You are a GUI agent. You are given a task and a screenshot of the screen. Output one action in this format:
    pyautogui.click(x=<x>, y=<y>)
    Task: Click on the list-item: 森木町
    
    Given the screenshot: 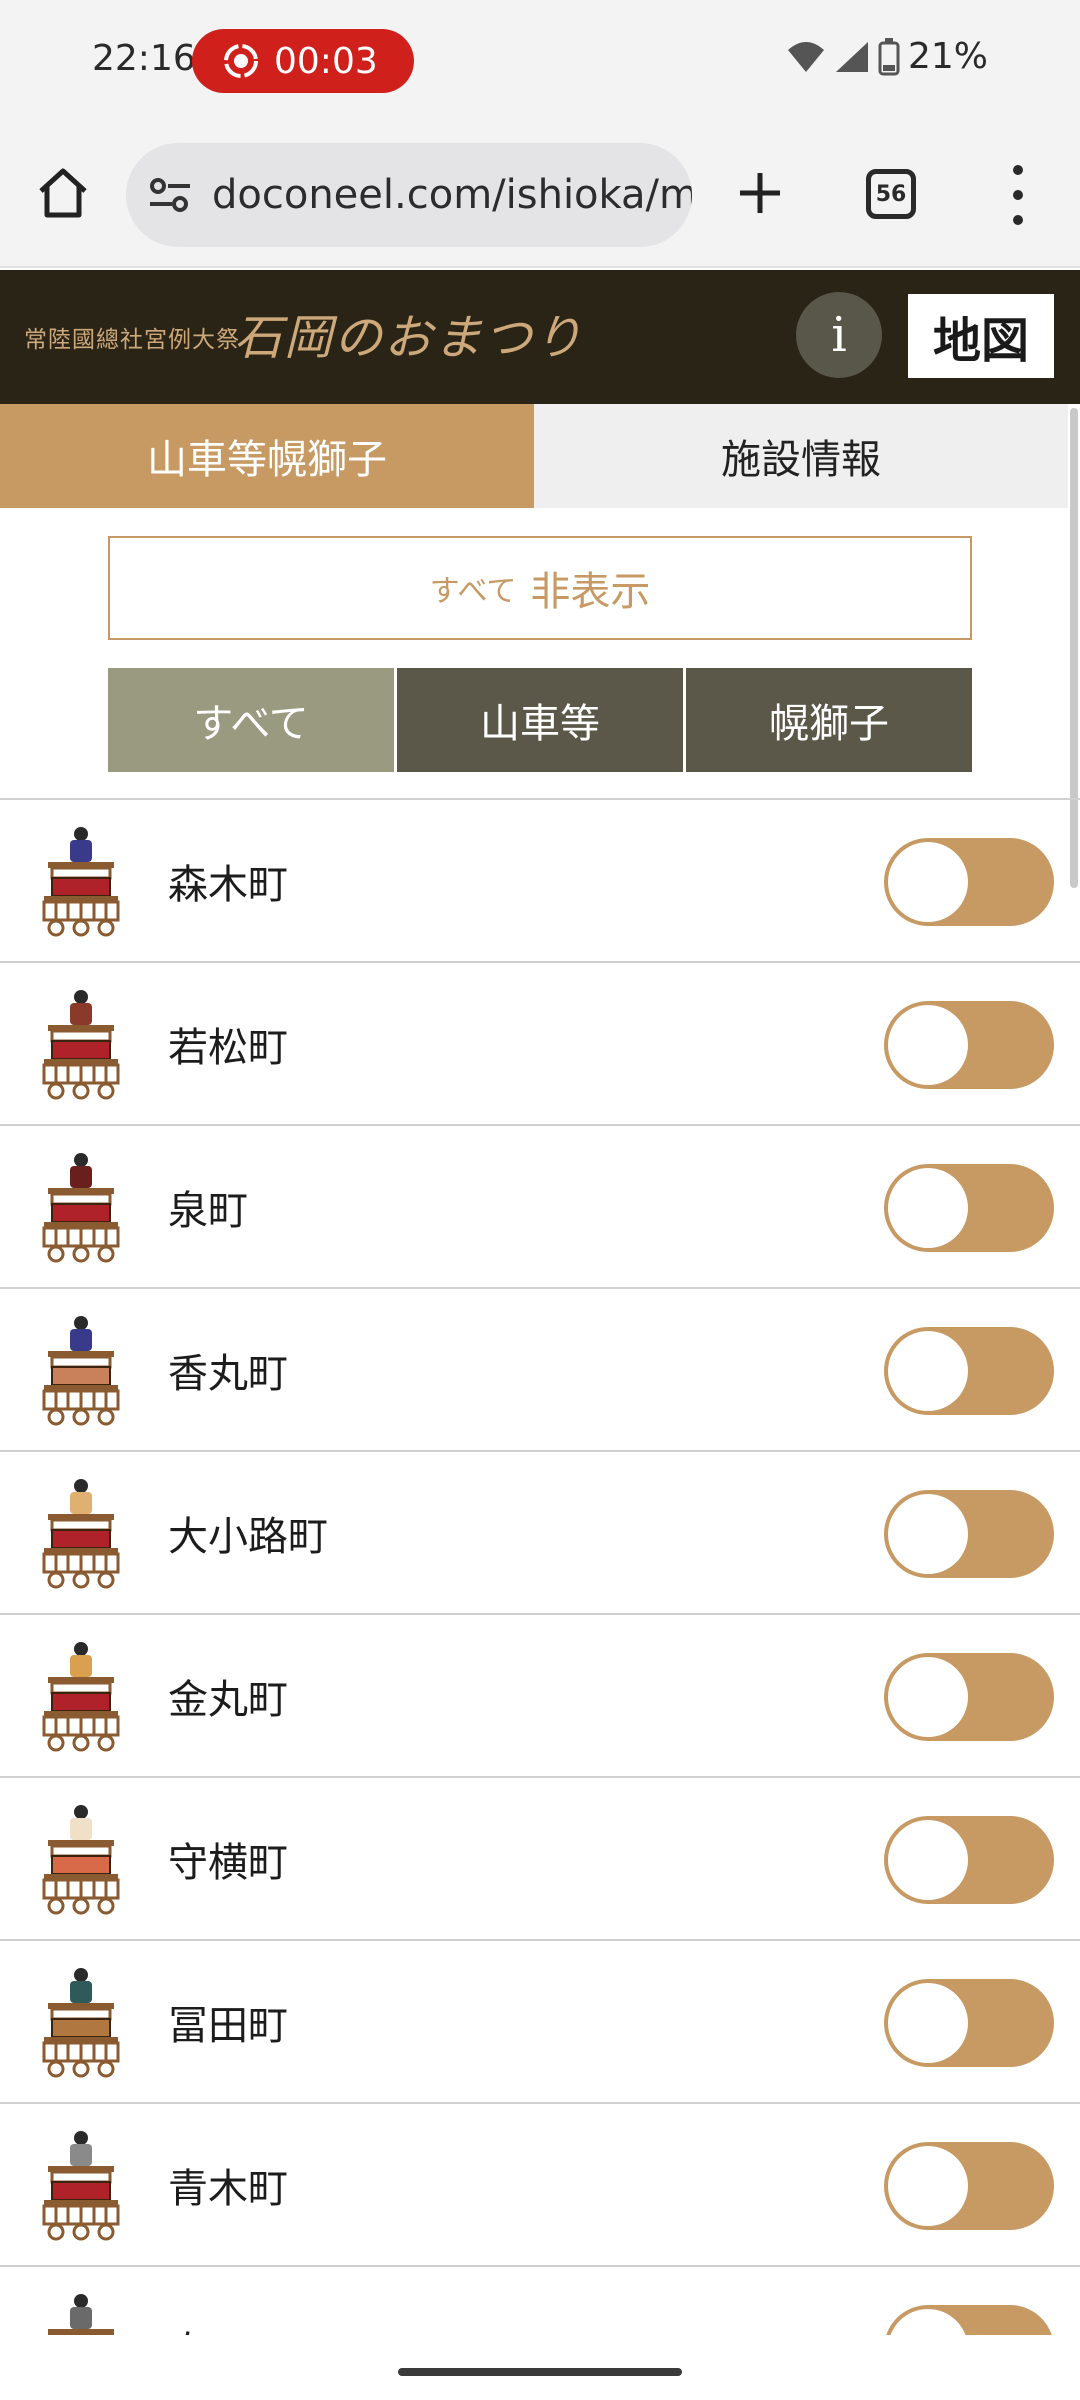 What is the action you would take?
    pyautogui.click(x=540, y=881)
    